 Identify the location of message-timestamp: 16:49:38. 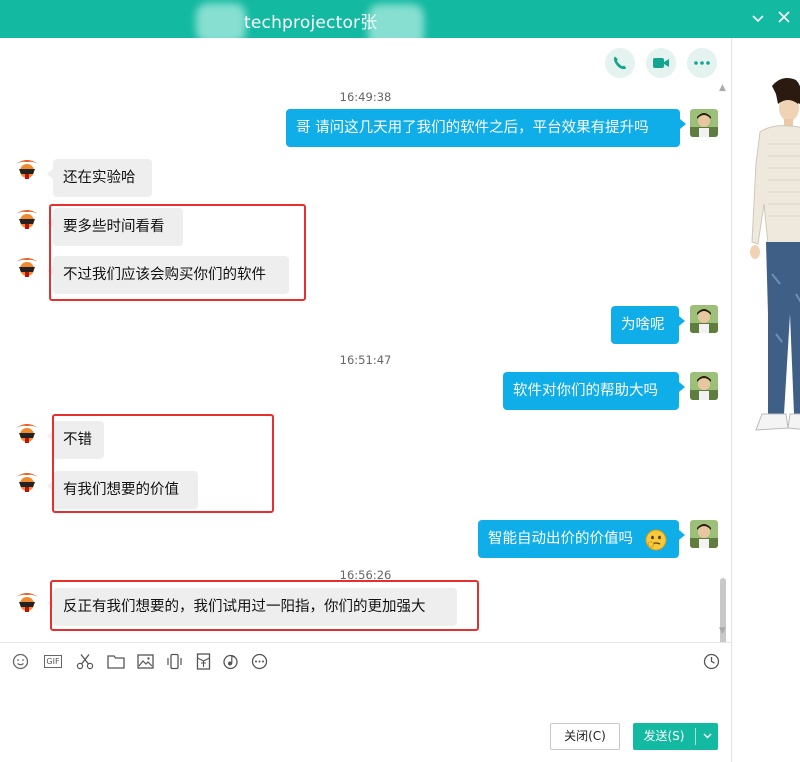
(365, 97).